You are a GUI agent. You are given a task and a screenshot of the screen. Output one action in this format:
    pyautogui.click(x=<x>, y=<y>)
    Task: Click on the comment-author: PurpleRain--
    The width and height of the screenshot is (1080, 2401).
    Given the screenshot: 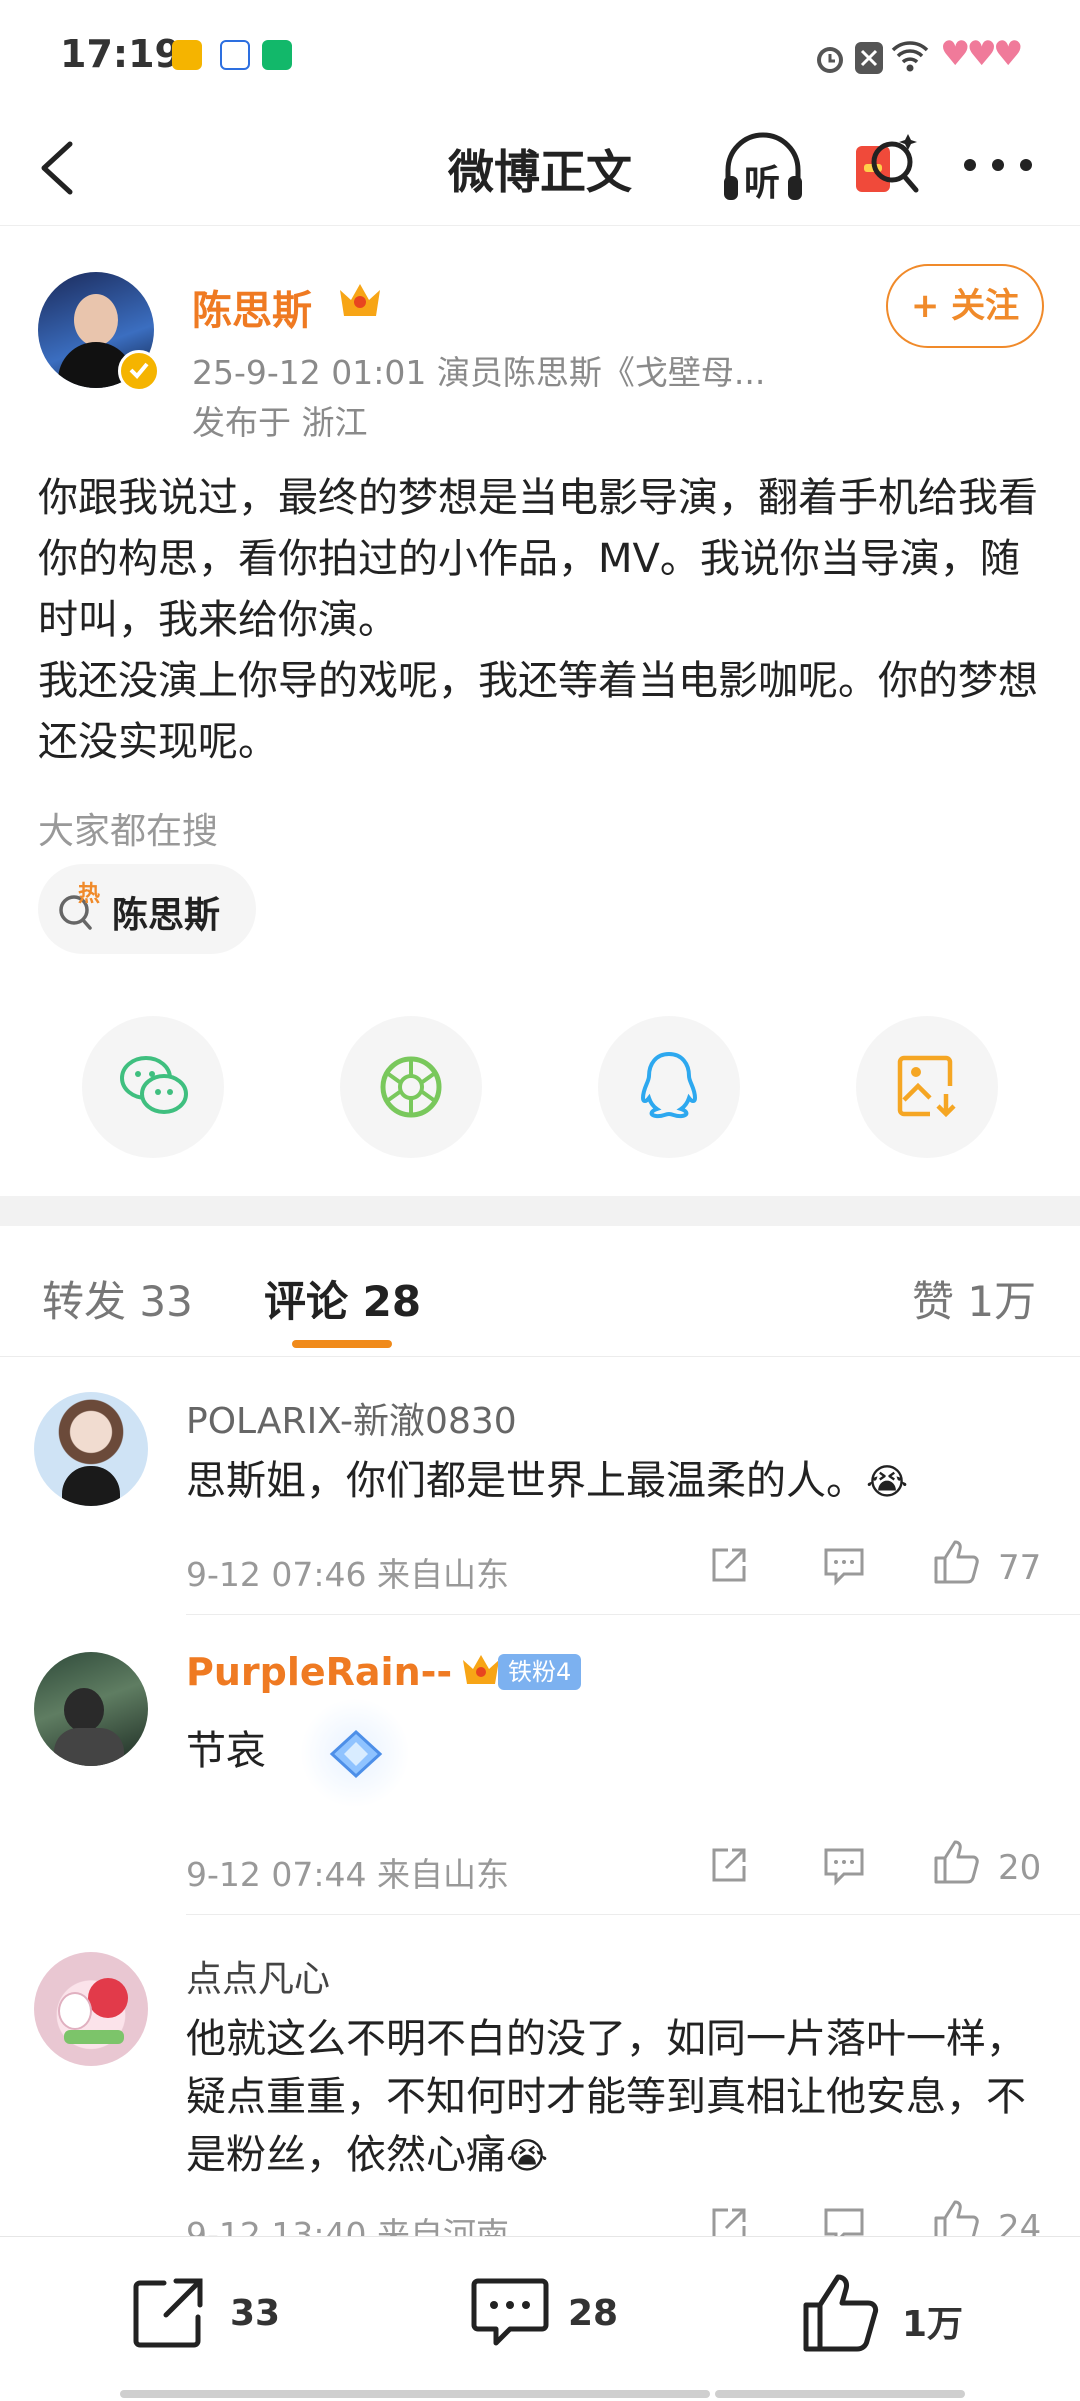 What is the action you would take?
    pyautogui.click(x=319, y=1672)
    